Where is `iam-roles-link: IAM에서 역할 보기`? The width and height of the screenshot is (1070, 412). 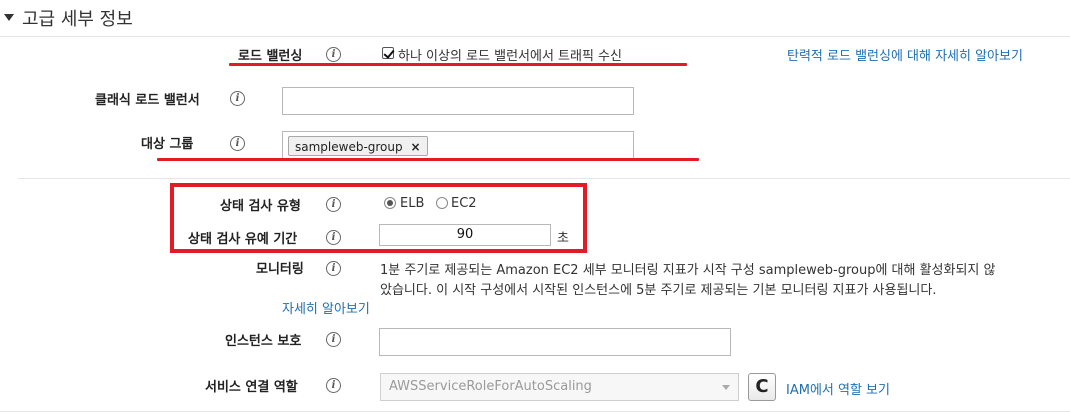 iam-roles-link: IAM에서 역할 보기 is located at coordinates (838, 388).